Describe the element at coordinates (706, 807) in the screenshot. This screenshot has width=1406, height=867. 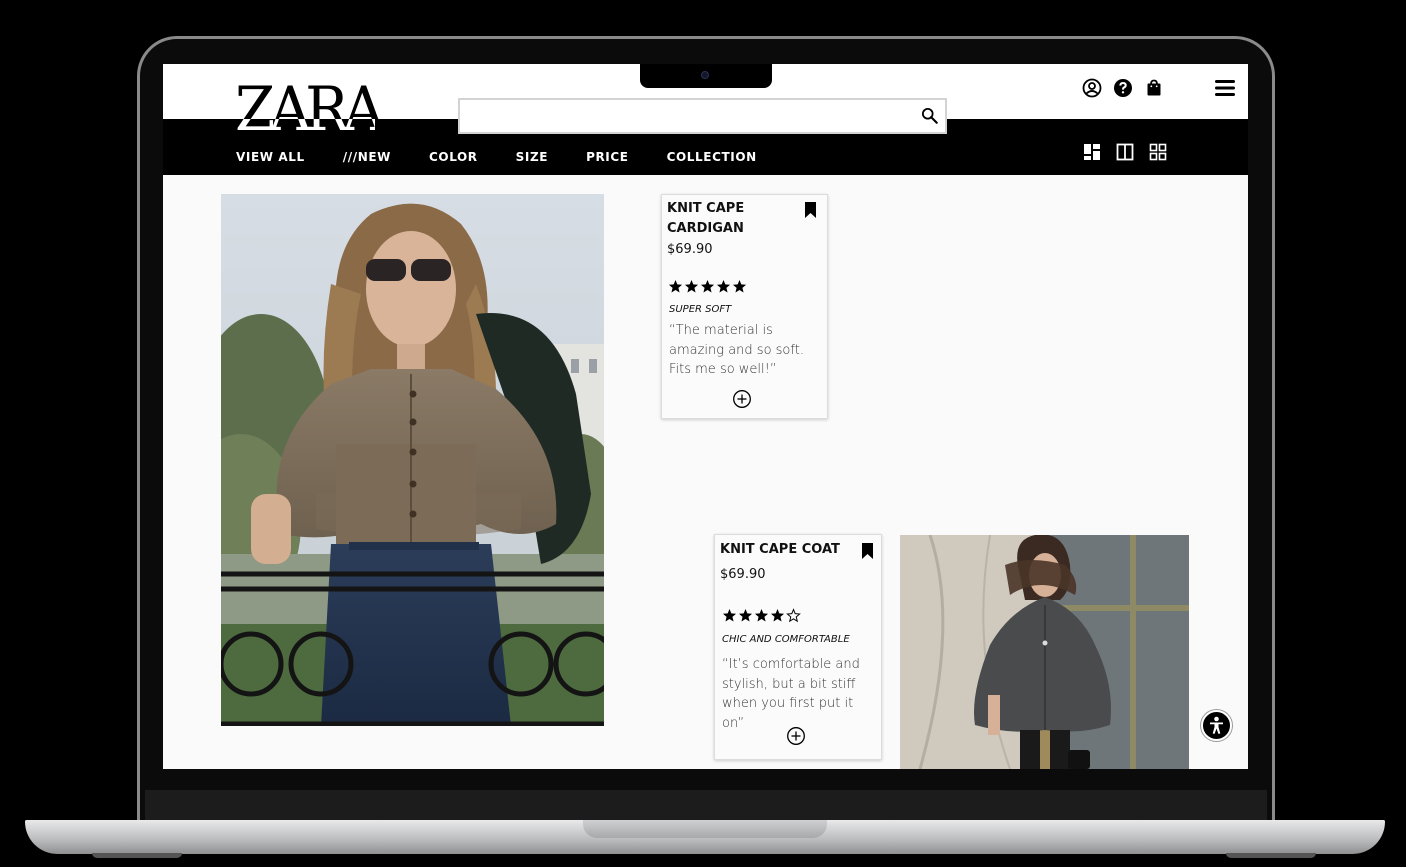
I see `laptop-chin` at that location.